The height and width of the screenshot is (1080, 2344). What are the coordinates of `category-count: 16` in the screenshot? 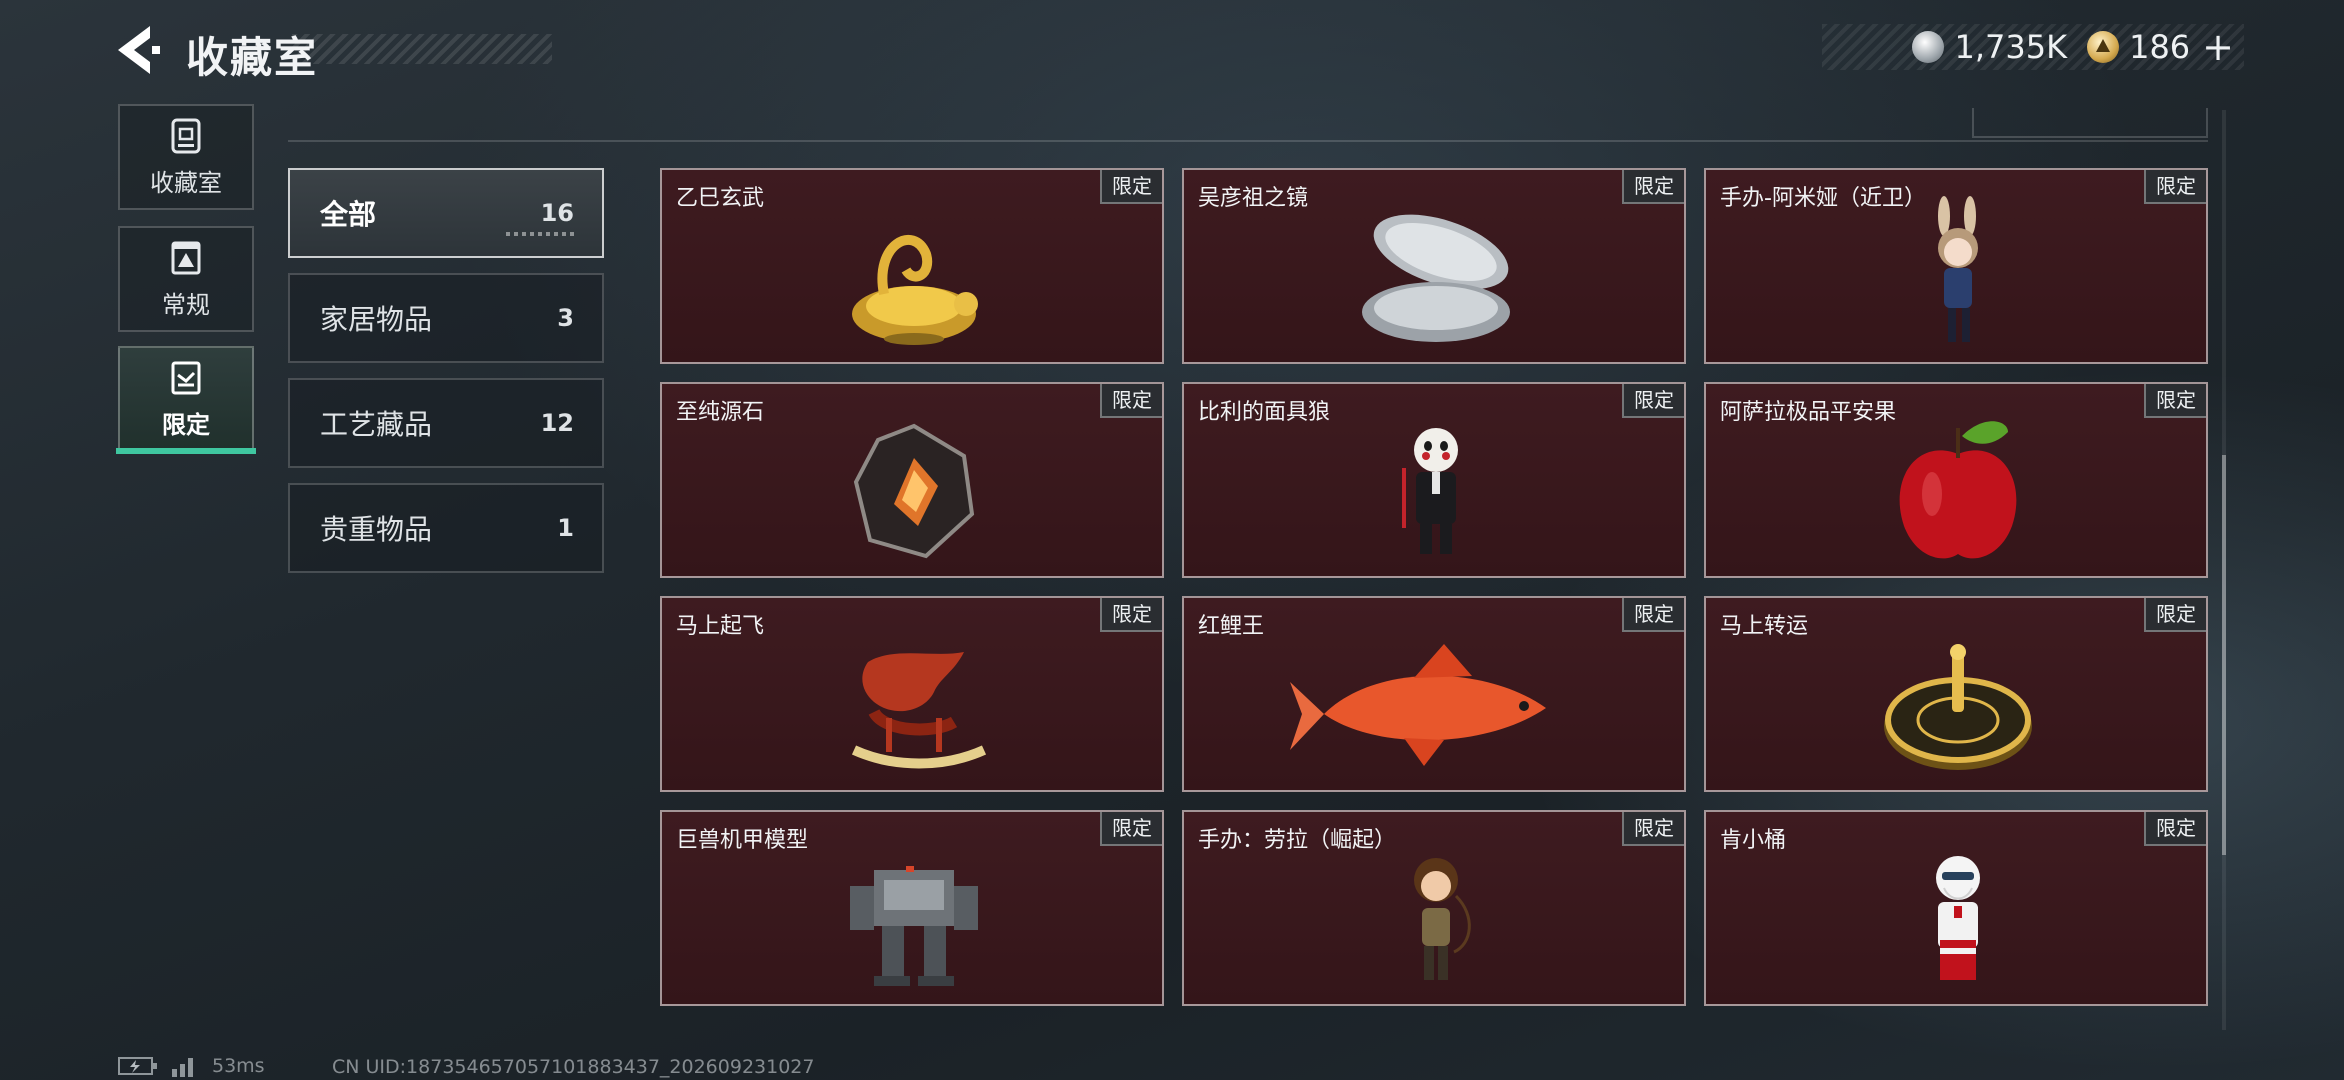 It's located at (557, 213).